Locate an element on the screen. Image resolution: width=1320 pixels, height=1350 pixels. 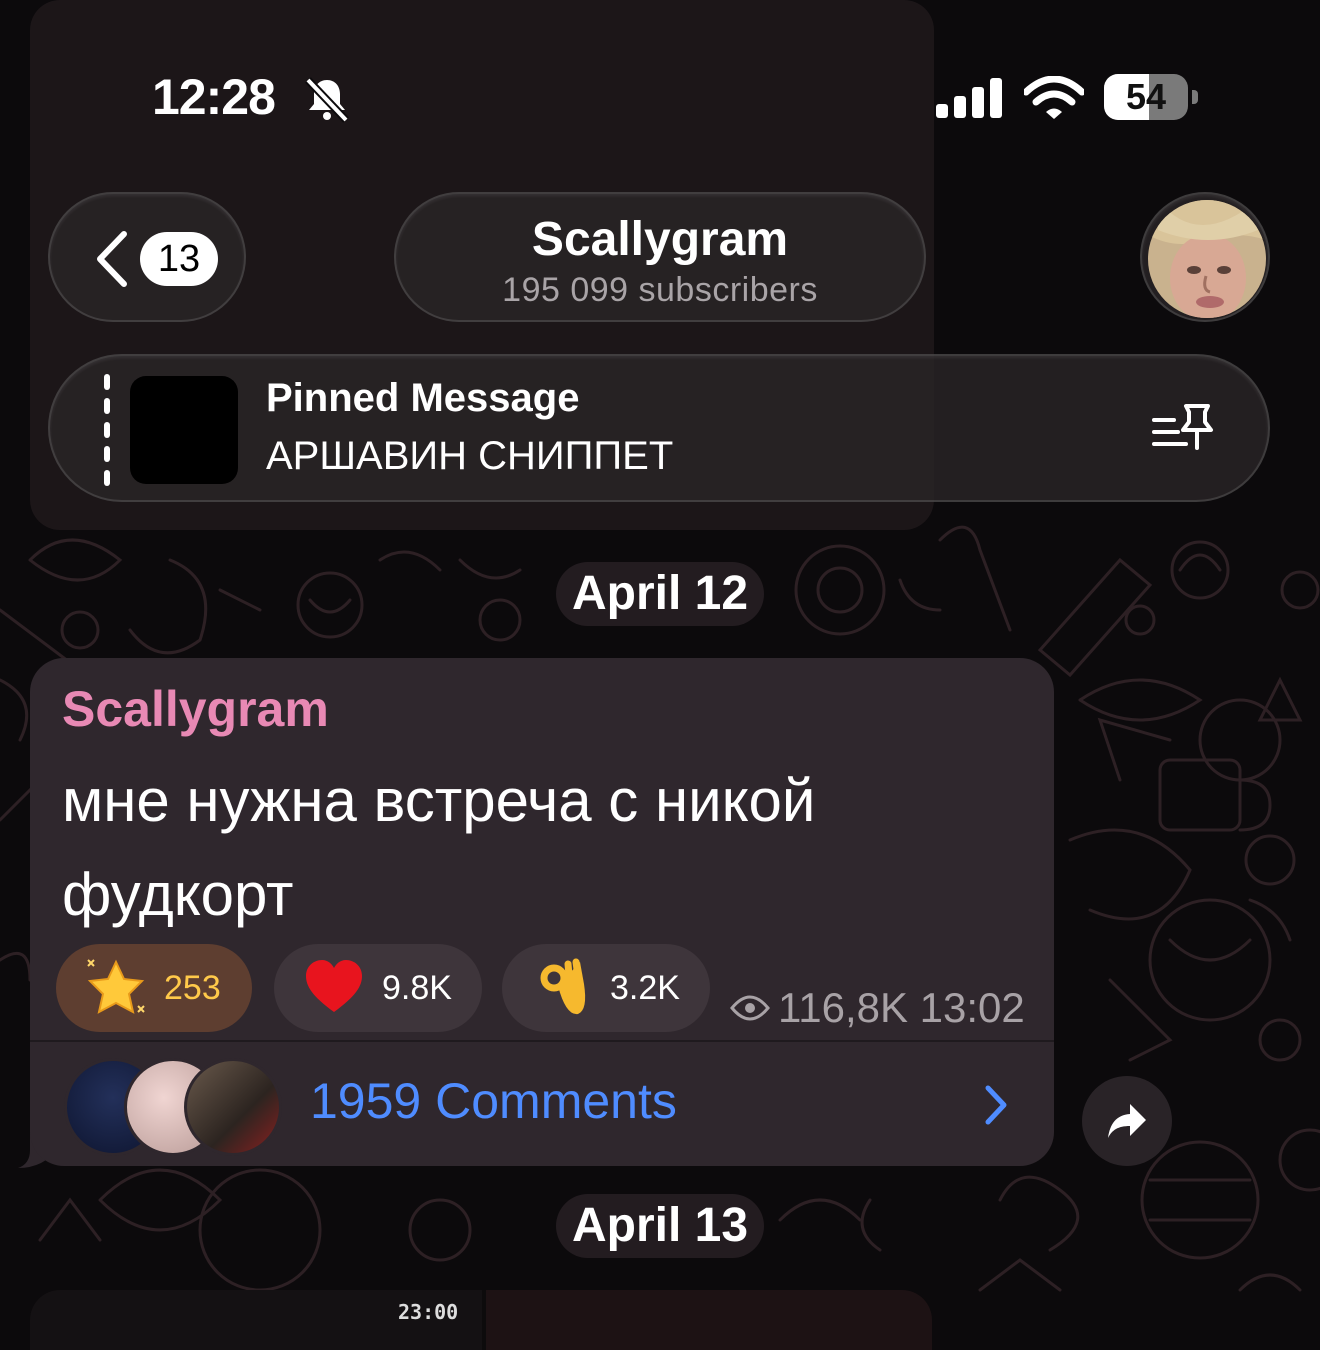
date-separator: April 13 is located at coordinates (660, 1226).